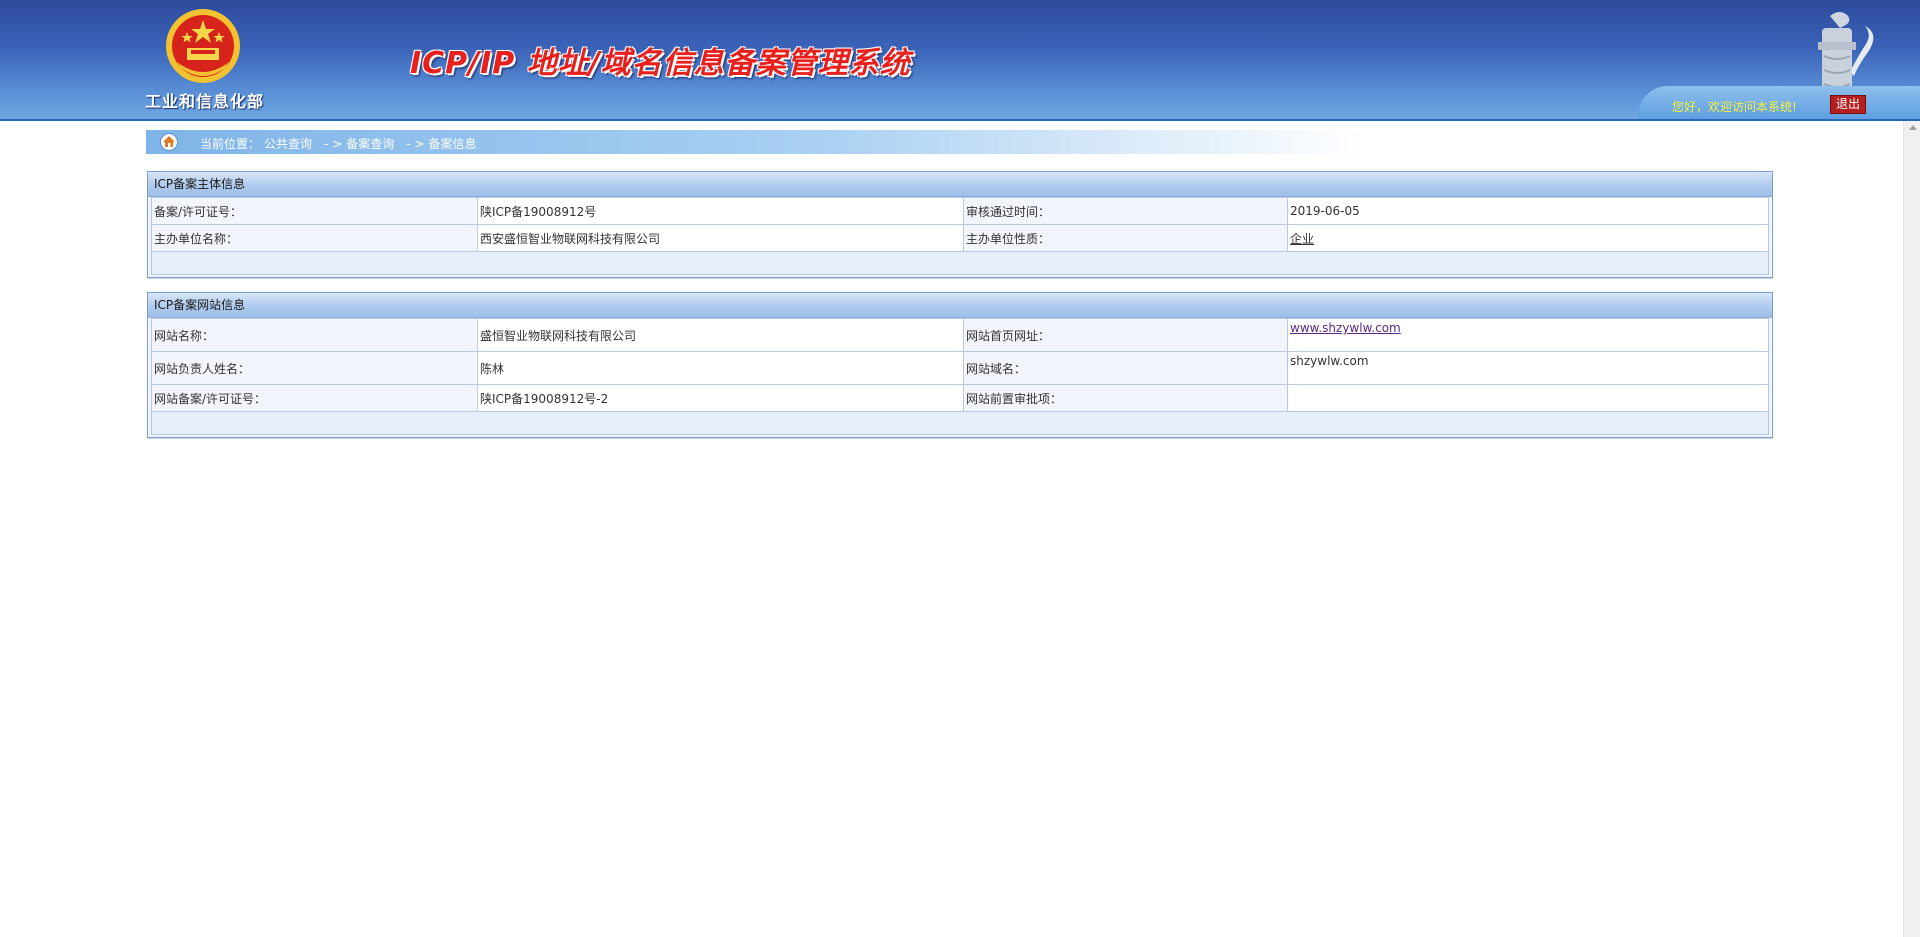  I want to click on system-title: ICP/IP 地址/域名信息备案管理系统, so click(660, 63).